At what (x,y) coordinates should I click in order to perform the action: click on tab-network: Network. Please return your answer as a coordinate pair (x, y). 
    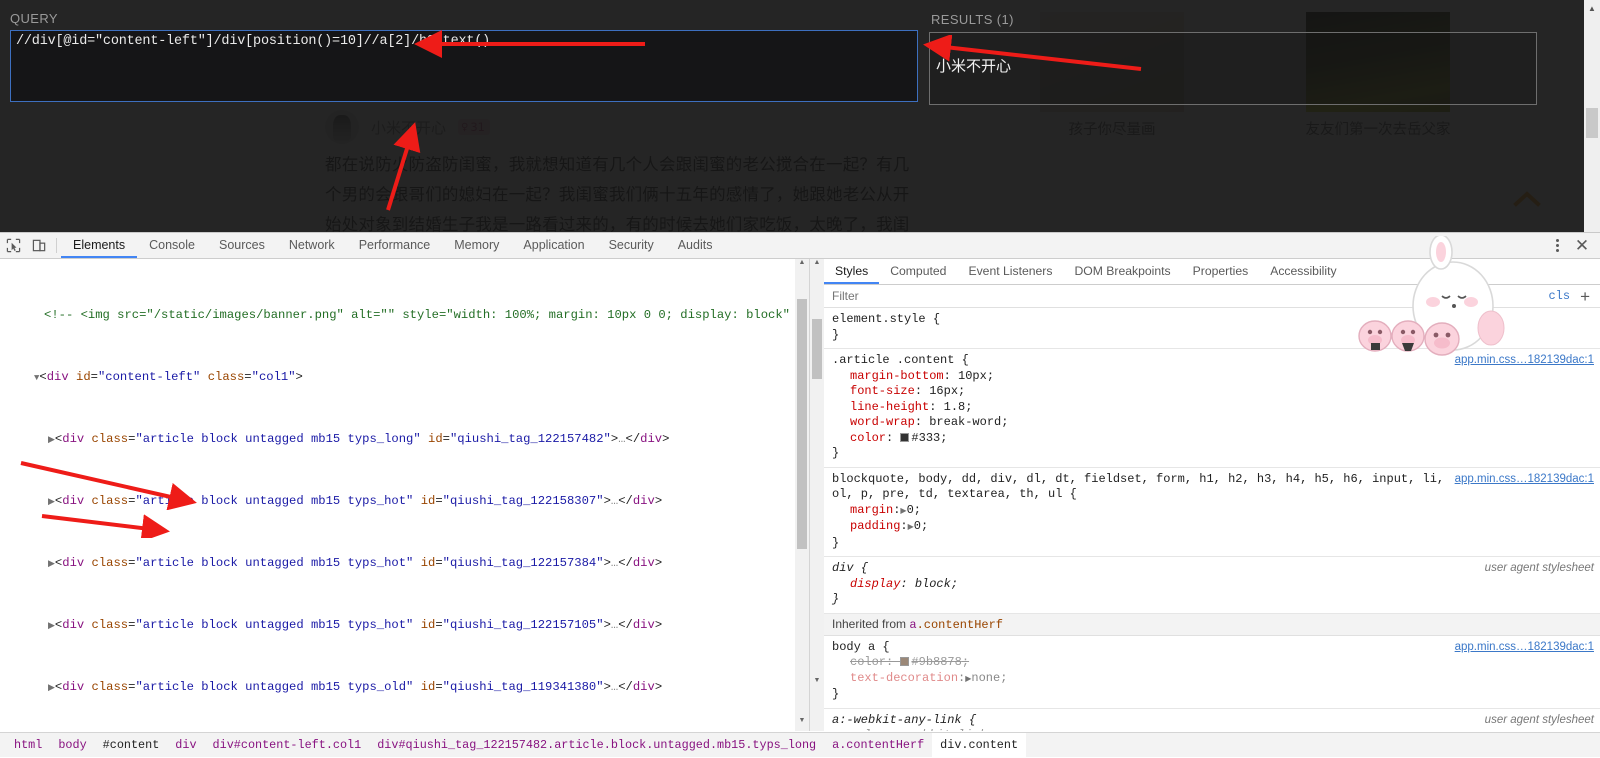
    Looking at the image, I should click on (312, 245).